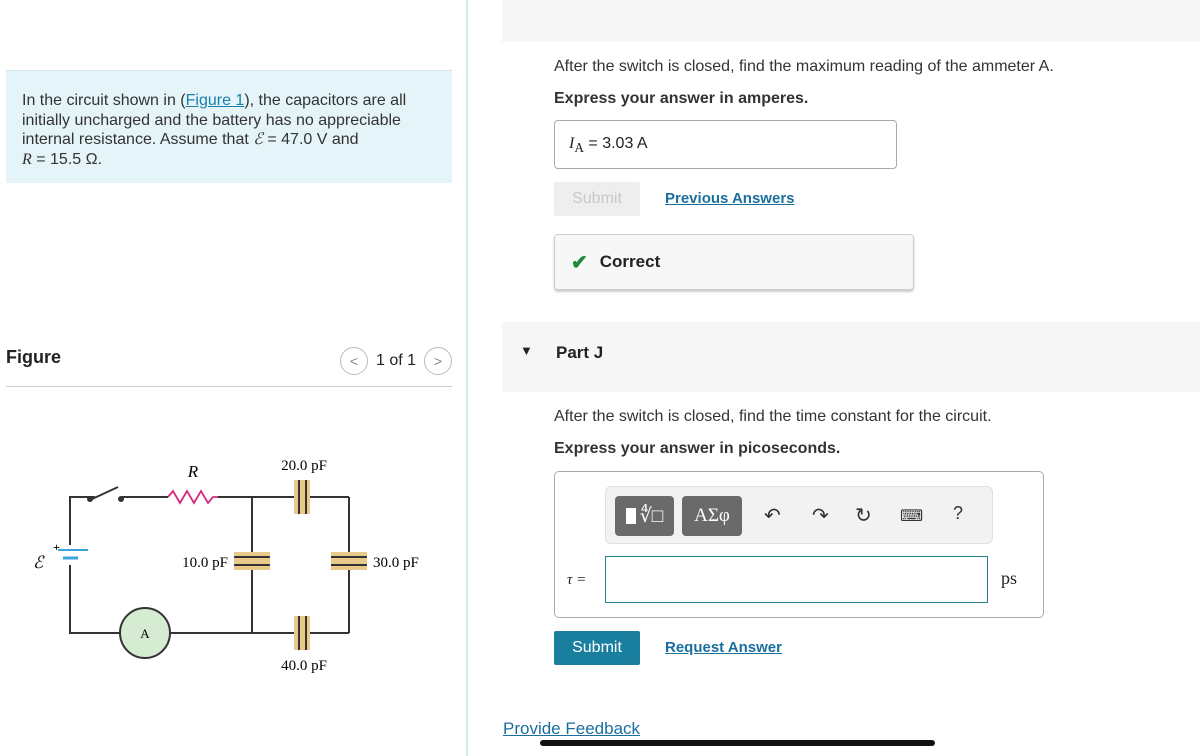 The image size is (1200, 756). I want to click on greek-symbols-button: ΑΣφ, so click(712, 516).